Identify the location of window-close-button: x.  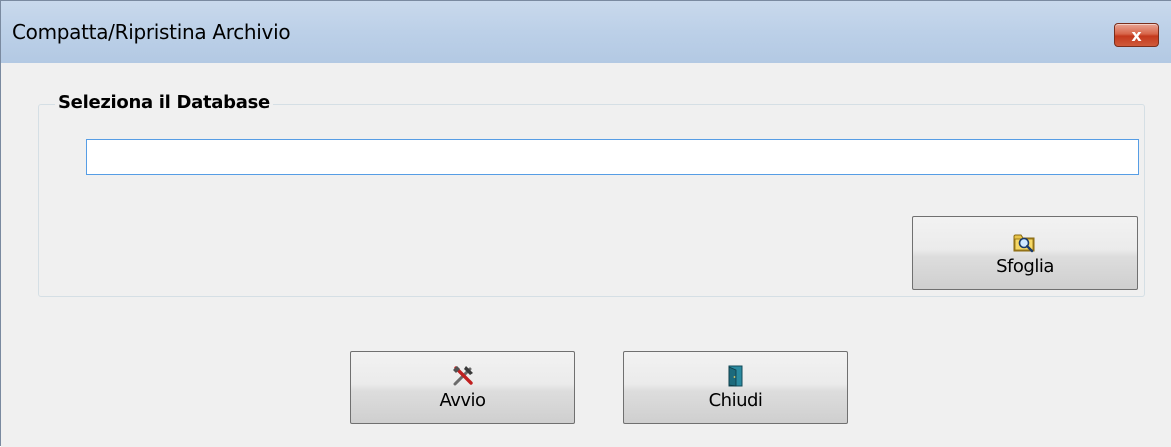
(1136, 35).